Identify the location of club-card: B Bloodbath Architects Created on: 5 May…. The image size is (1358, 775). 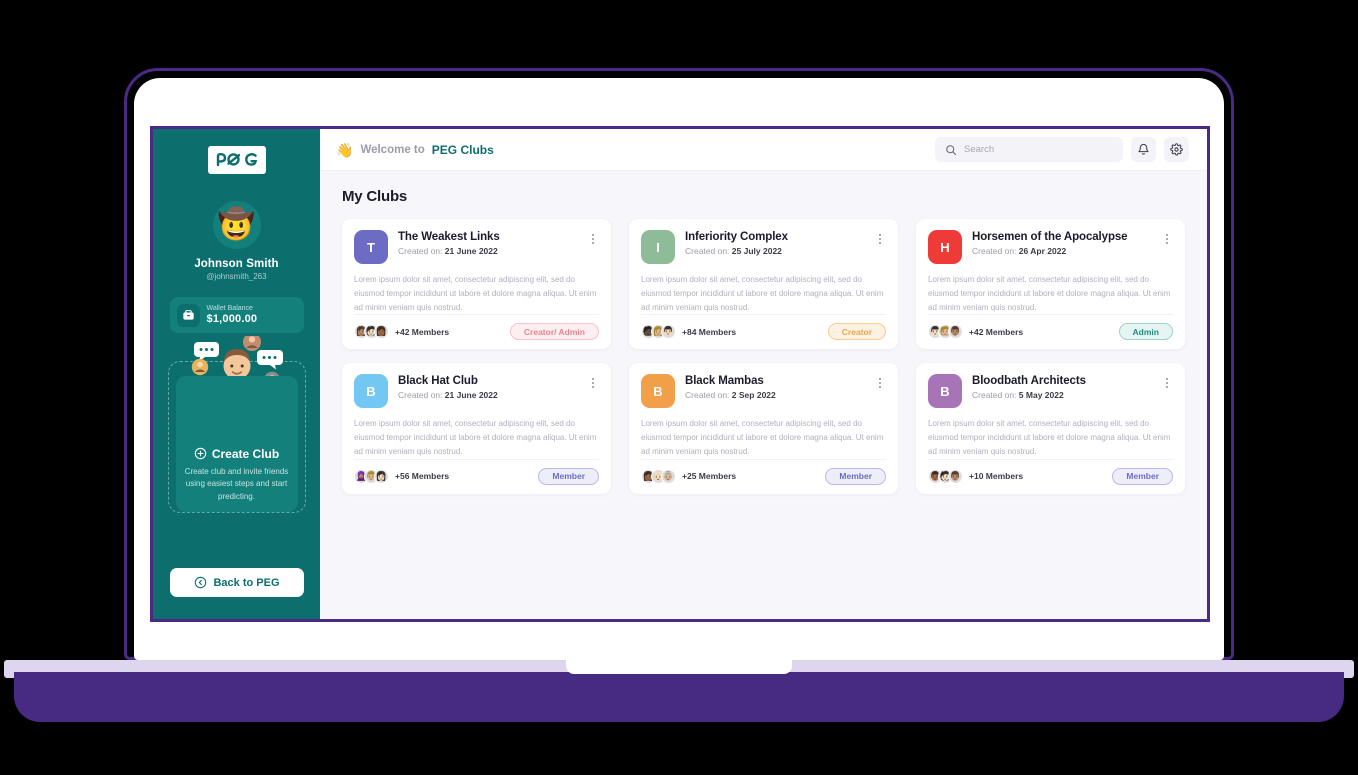
(1050, 428).